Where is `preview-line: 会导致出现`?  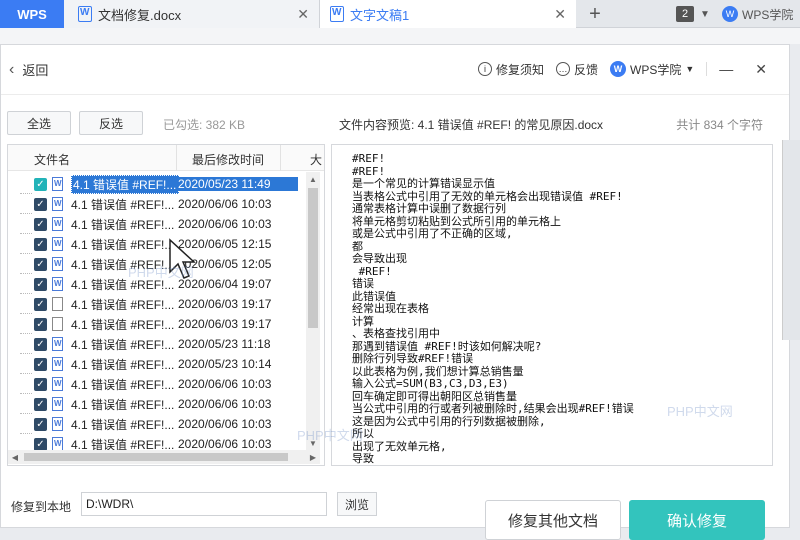 preview-line: 会导致出现 is located at coordinates (379, 258).